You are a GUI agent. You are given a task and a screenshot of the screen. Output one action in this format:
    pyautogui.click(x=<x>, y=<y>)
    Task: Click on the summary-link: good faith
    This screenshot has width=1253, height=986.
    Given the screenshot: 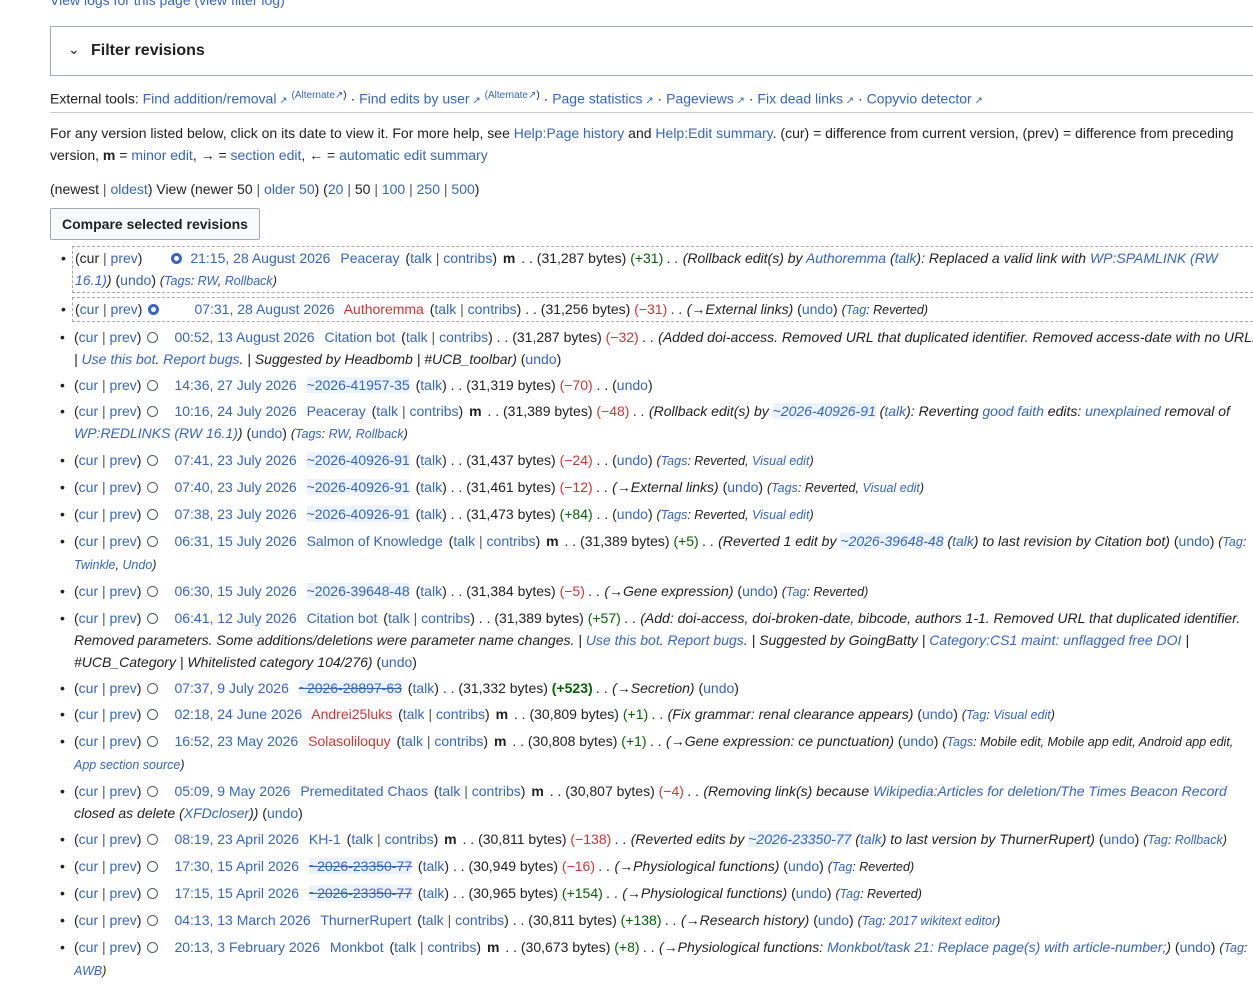 What is the action you would take?
    pyautogui.click(x=1013, y=411)
    